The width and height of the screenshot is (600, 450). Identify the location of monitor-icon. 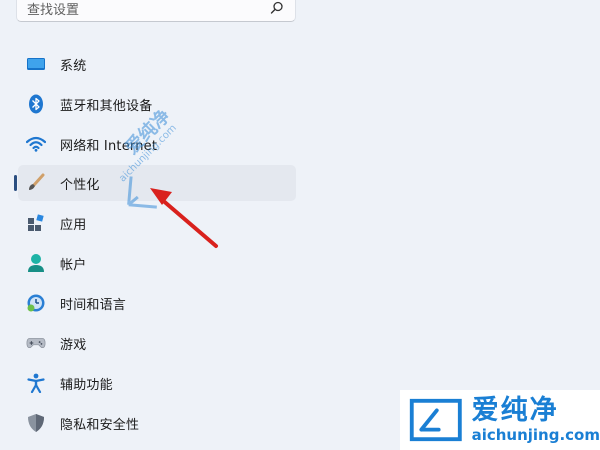
(36, 64).